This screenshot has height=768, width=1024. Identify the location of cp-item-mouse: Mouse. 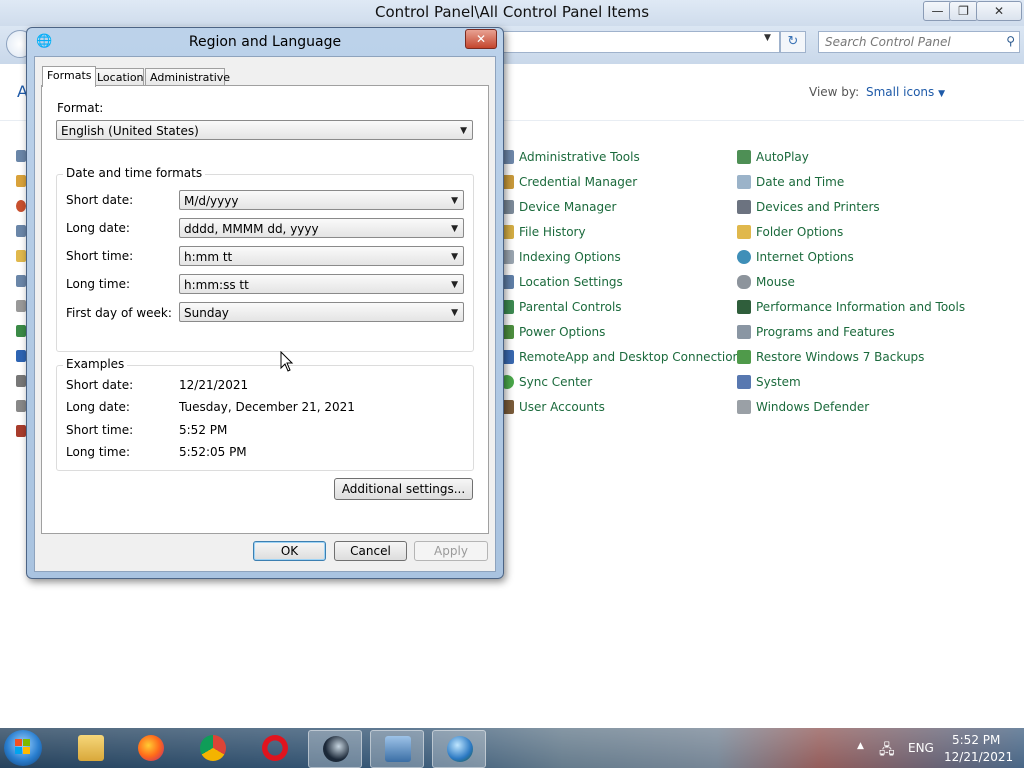
(766, 282).